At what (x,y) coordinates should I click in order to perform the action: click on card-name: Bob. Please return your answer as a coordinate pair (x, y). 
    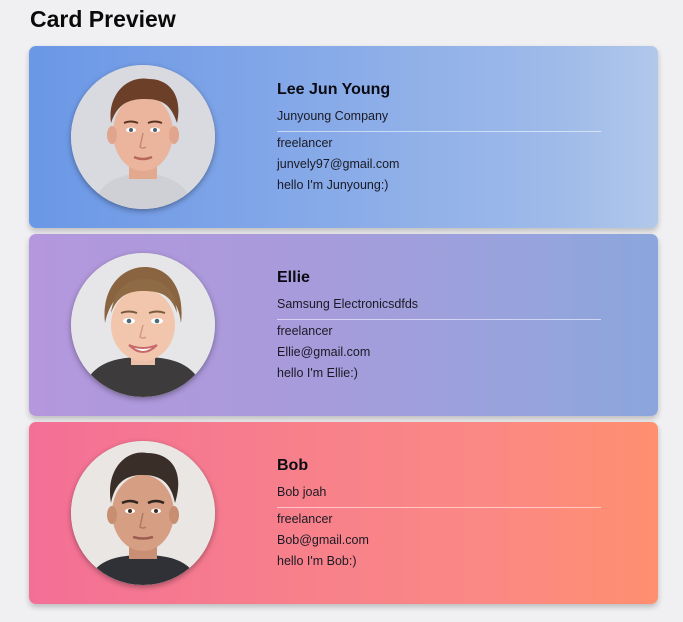
    Looking at the image, I should click on (293, 465).